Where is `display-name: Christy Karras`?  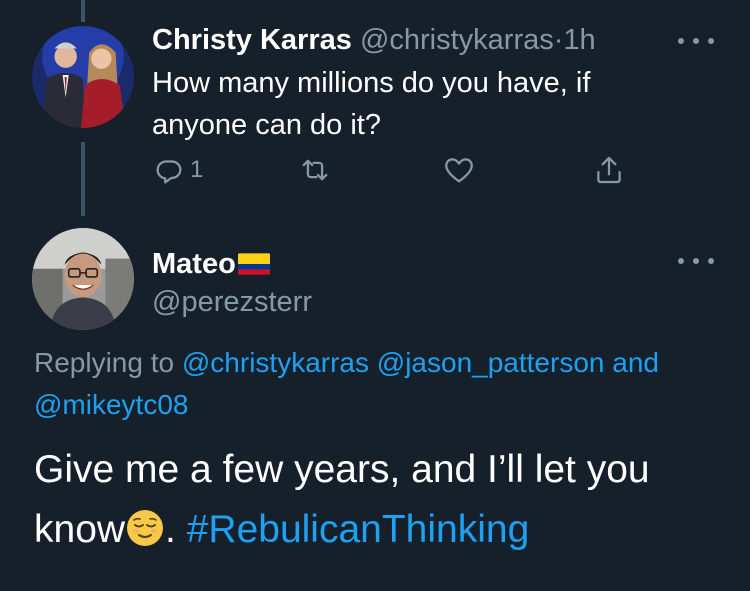 display-name: Christy Karras is located at coordinates (252, 40).